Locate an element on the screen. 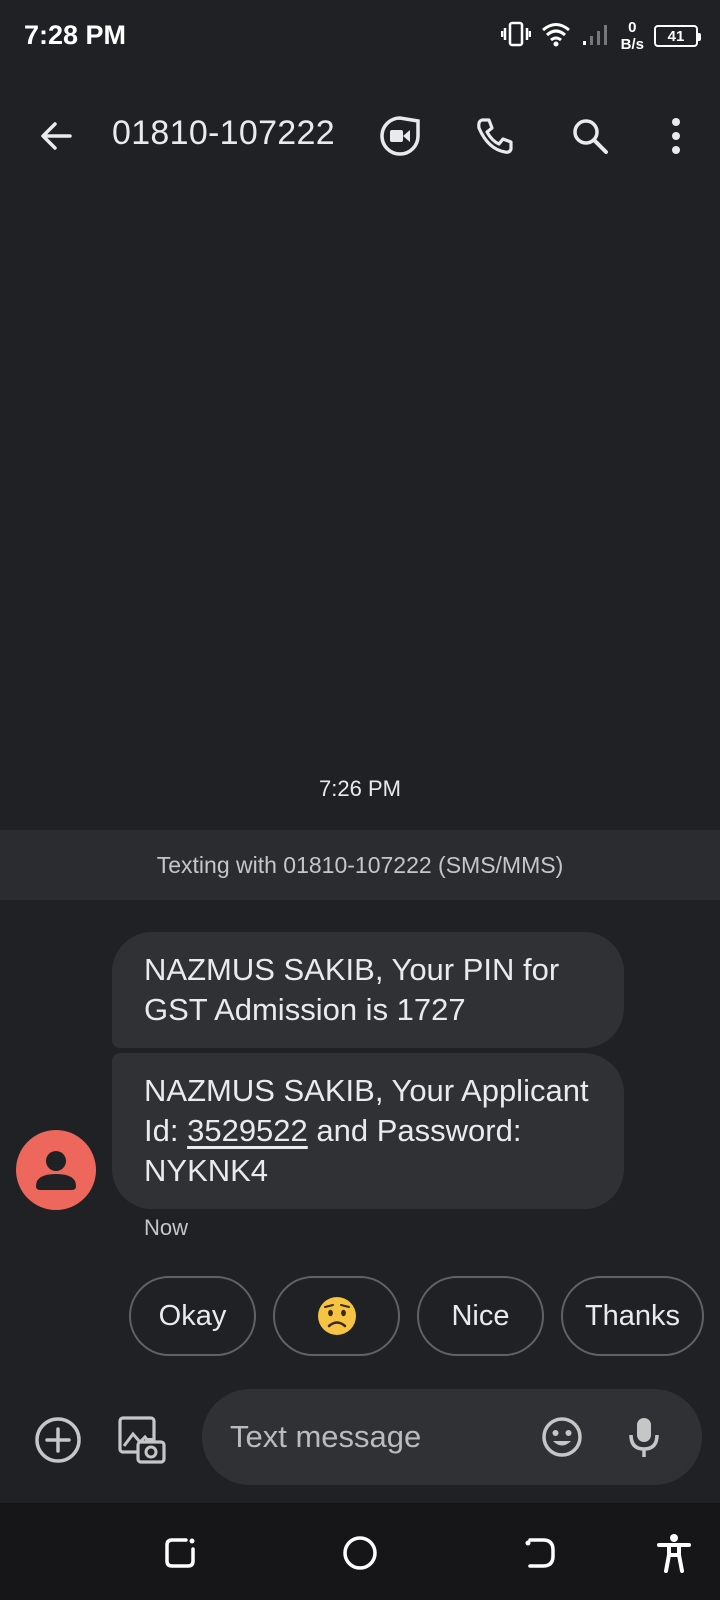 The width and height of the screenshot is (720, 1600). vibrate-icon is located at coordinates (515, 36).